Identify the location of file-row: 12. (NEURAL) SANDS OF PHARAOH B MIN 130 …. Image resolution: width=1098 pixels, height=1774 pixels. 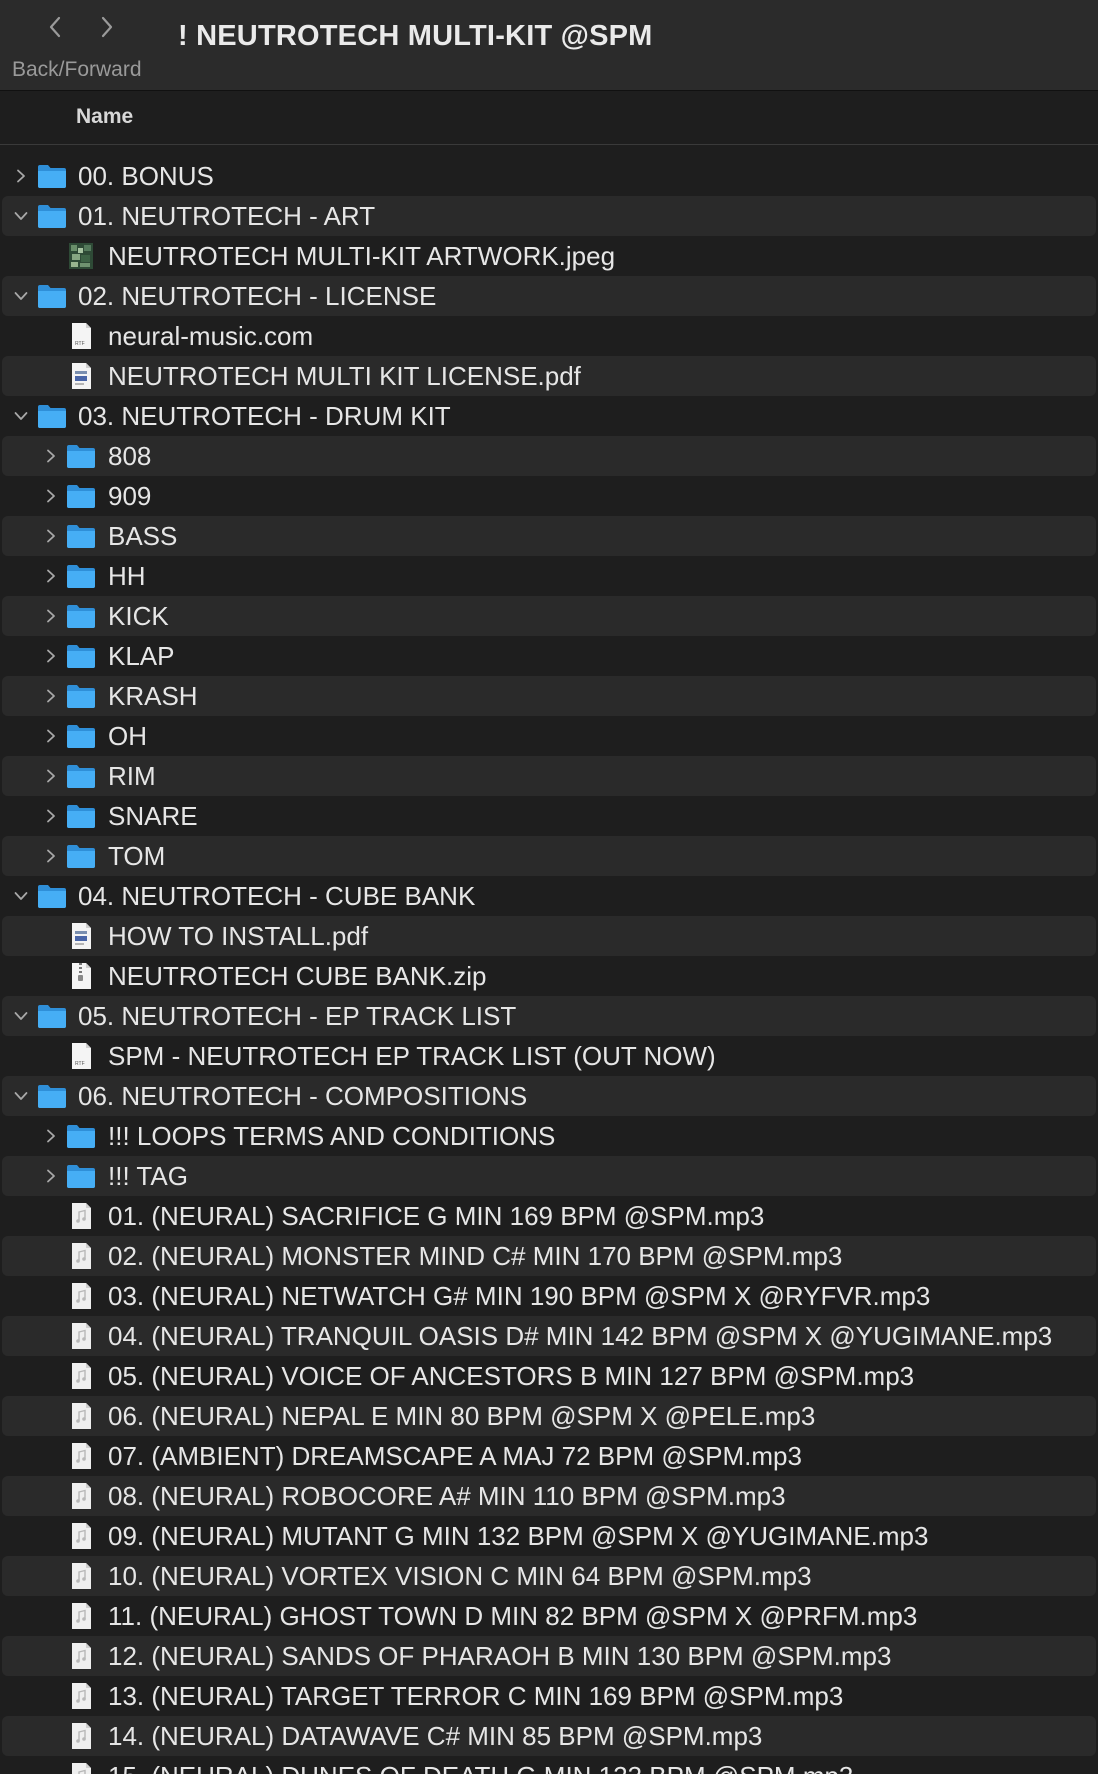
(549, 1656).